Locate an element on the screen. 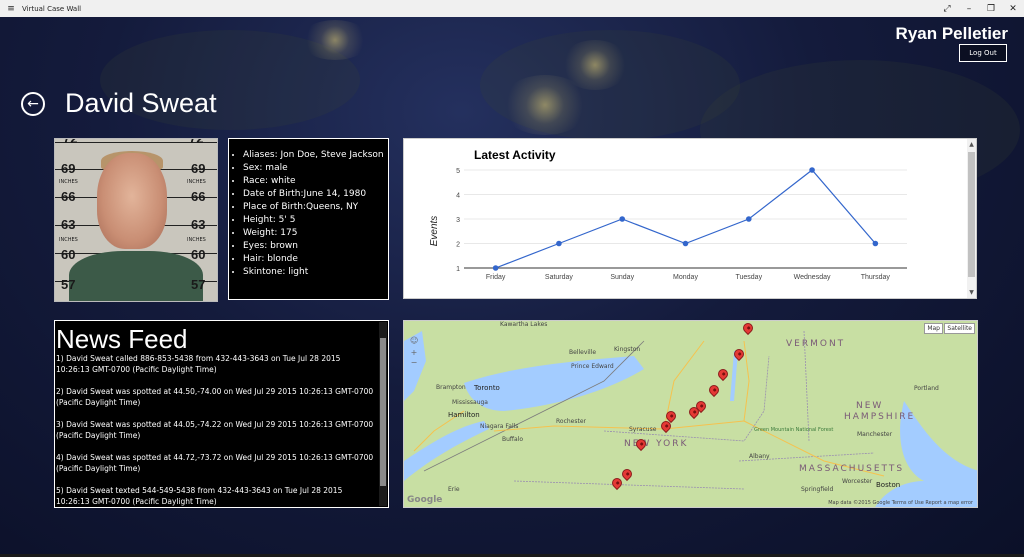  title-bar: ≡ Virtual Case Wall ⤢ – ❐ ✕ is located at coordinates (512, 8).